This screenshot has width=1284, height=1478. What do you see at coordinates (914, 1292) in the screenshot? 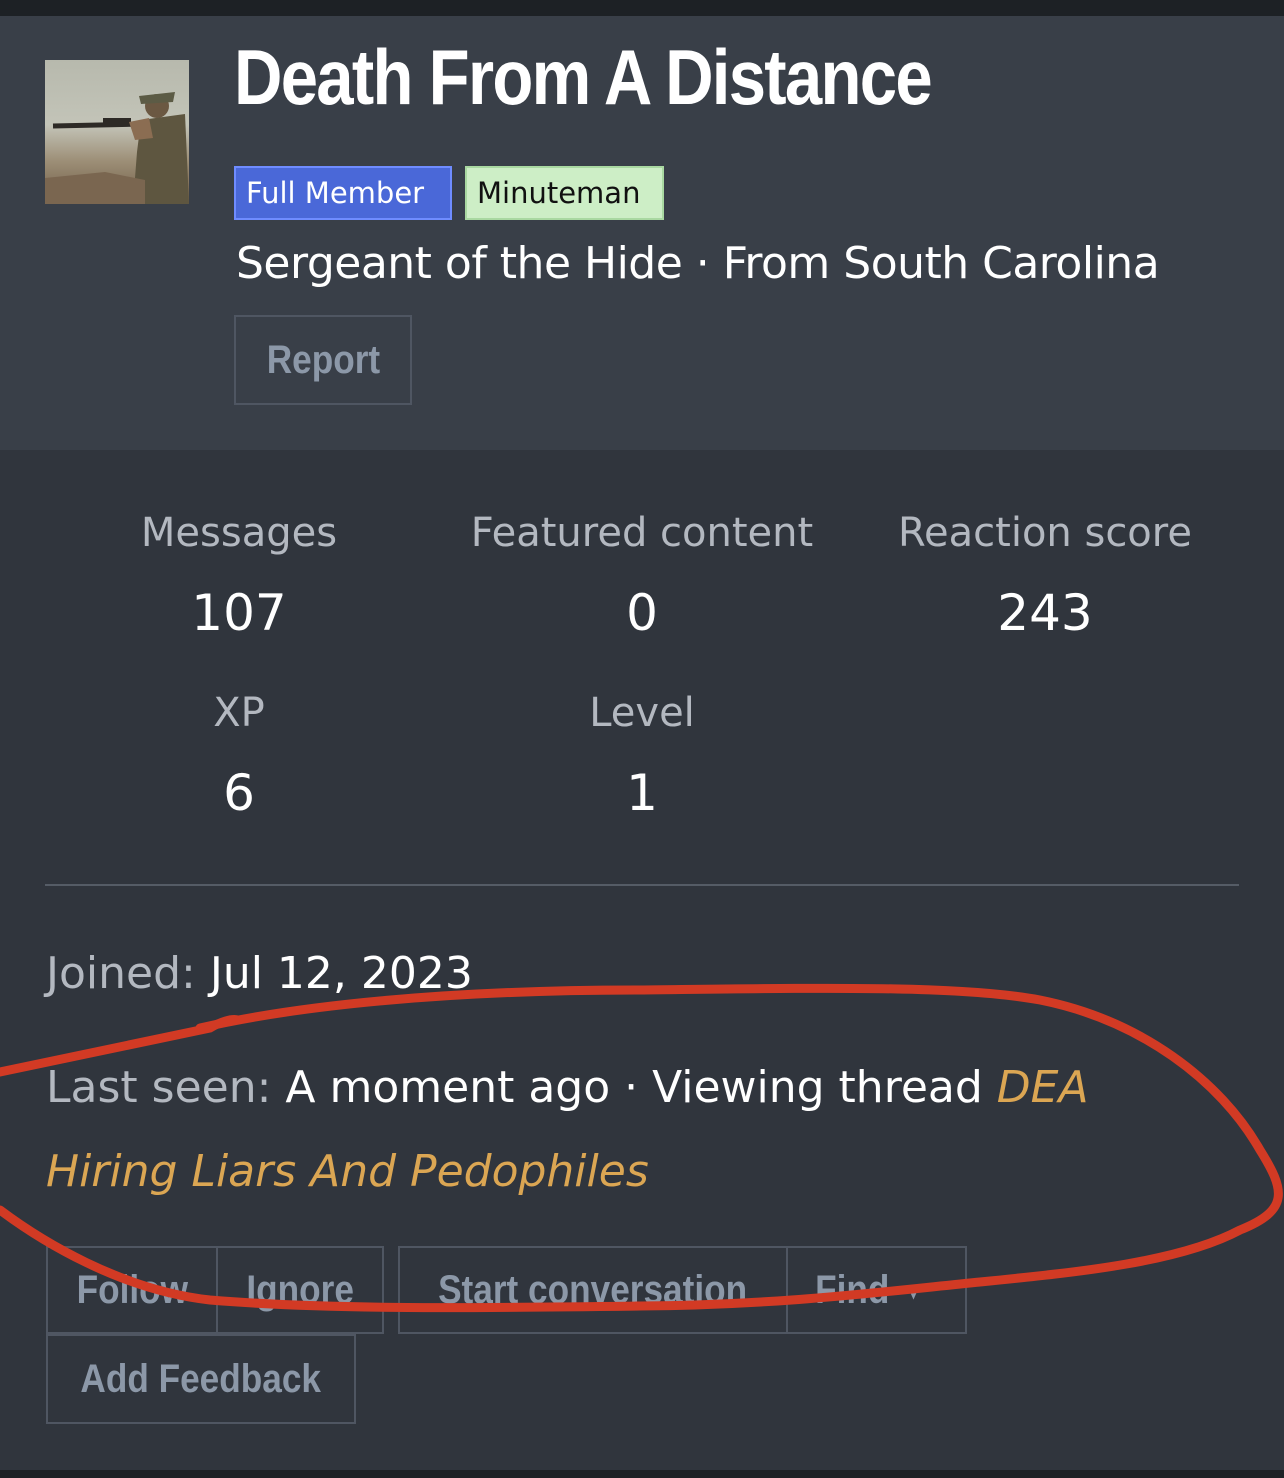
I see `chevron-down-icon: ▾` at bounding box center [914, 1292].